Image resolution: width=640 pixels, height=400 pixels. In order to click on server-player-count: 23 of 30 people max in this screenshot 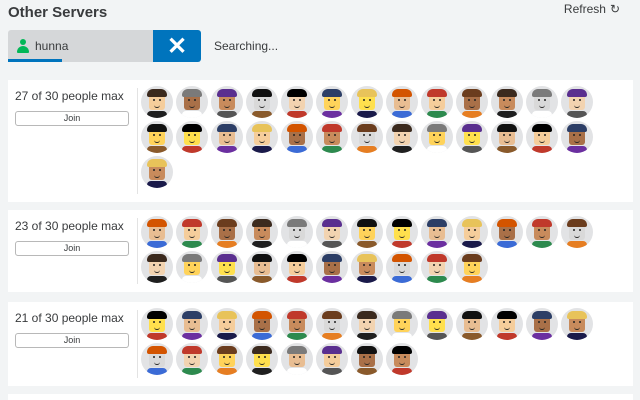, I will do `click(69, 226)`.